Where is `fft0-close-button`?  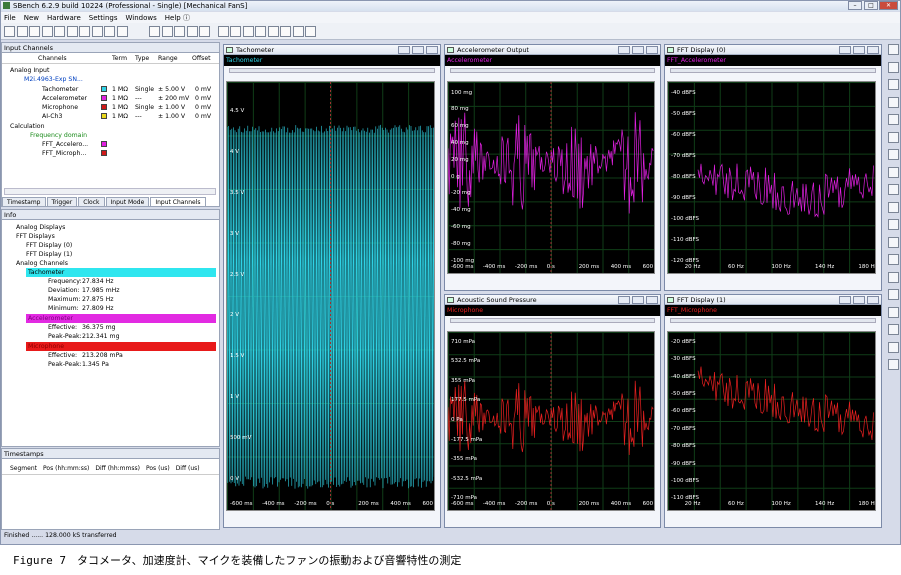
fft0-close-button is located at coordinates (873, 50).